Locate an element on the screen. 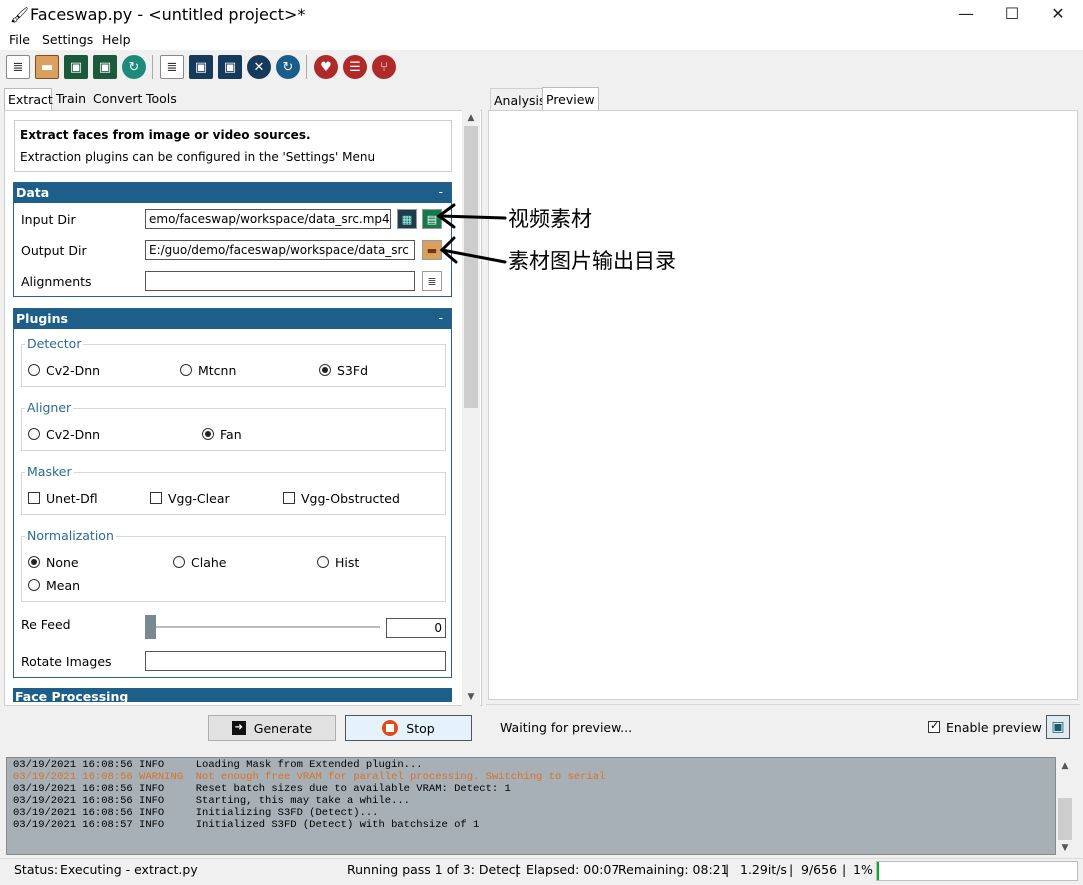  menu-settings: Settings is located at coordinates (67, 39).